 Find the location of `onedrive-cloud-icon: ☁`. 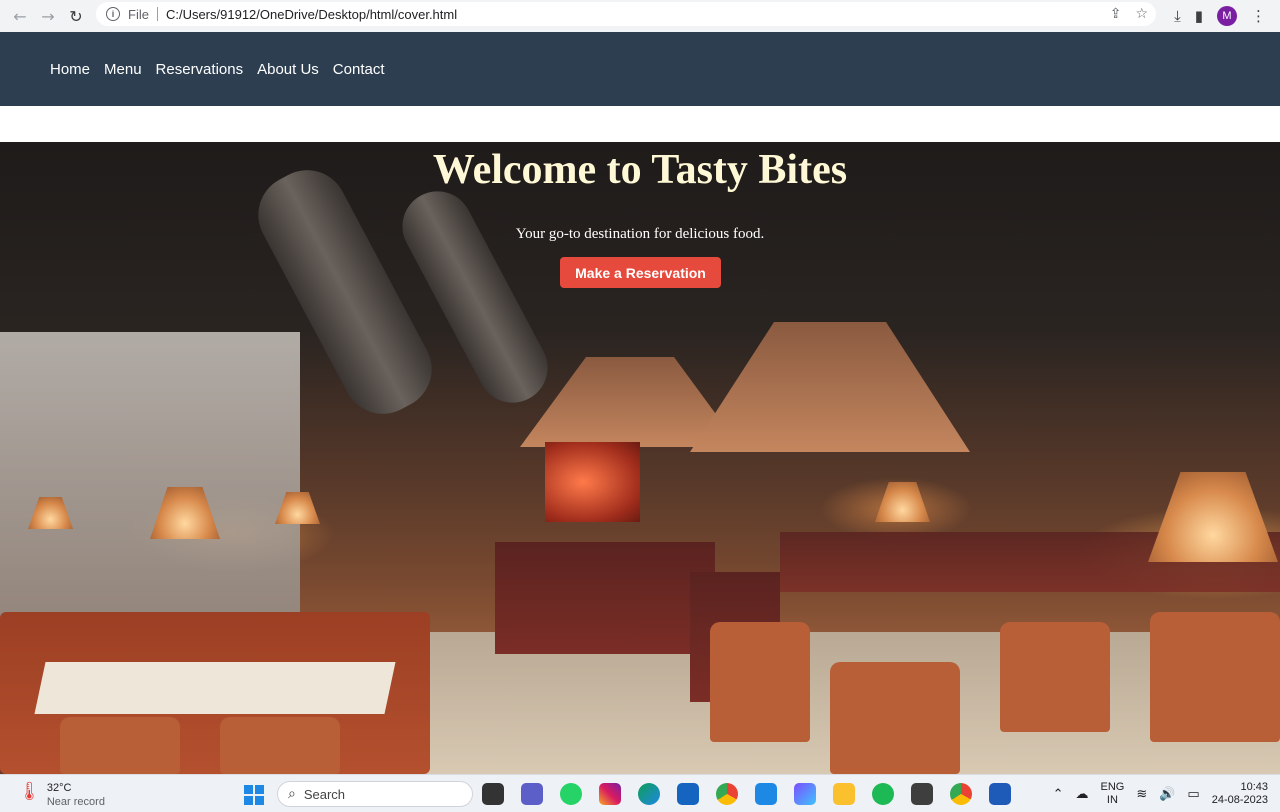

onedrive-cloud-icon: ☁ is located at coordinates (1081, 794).